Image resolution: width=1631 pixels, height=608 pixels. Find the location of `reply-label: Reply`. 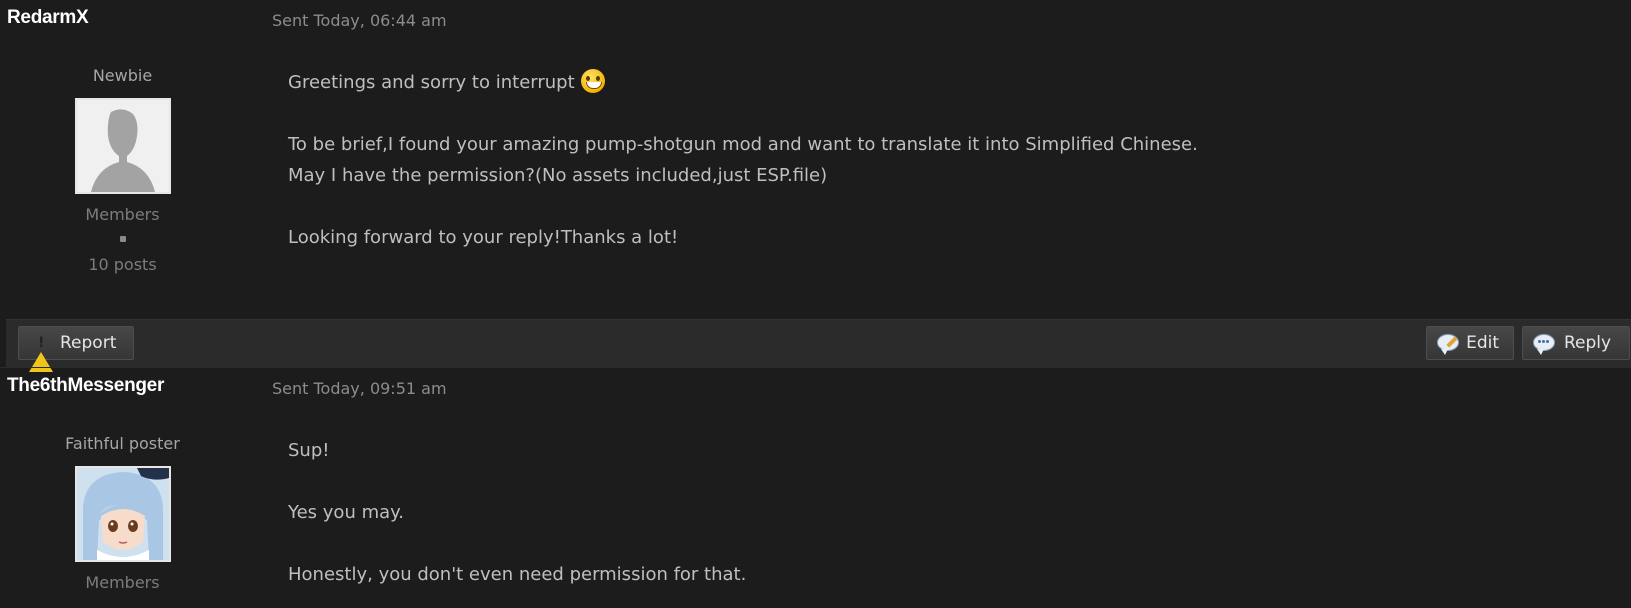

reply-label: Reply is located at coordinates (1588, 343).